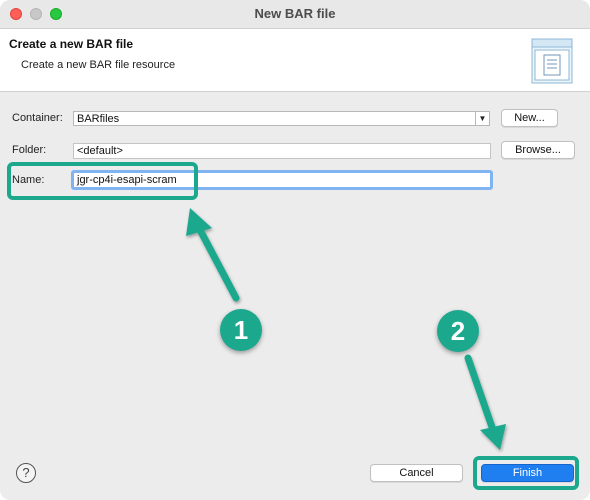 The image size is (590, 500). Describe the element at coordinates (26, 473) in the screenshot. I see `help-icon: ?` at that location.